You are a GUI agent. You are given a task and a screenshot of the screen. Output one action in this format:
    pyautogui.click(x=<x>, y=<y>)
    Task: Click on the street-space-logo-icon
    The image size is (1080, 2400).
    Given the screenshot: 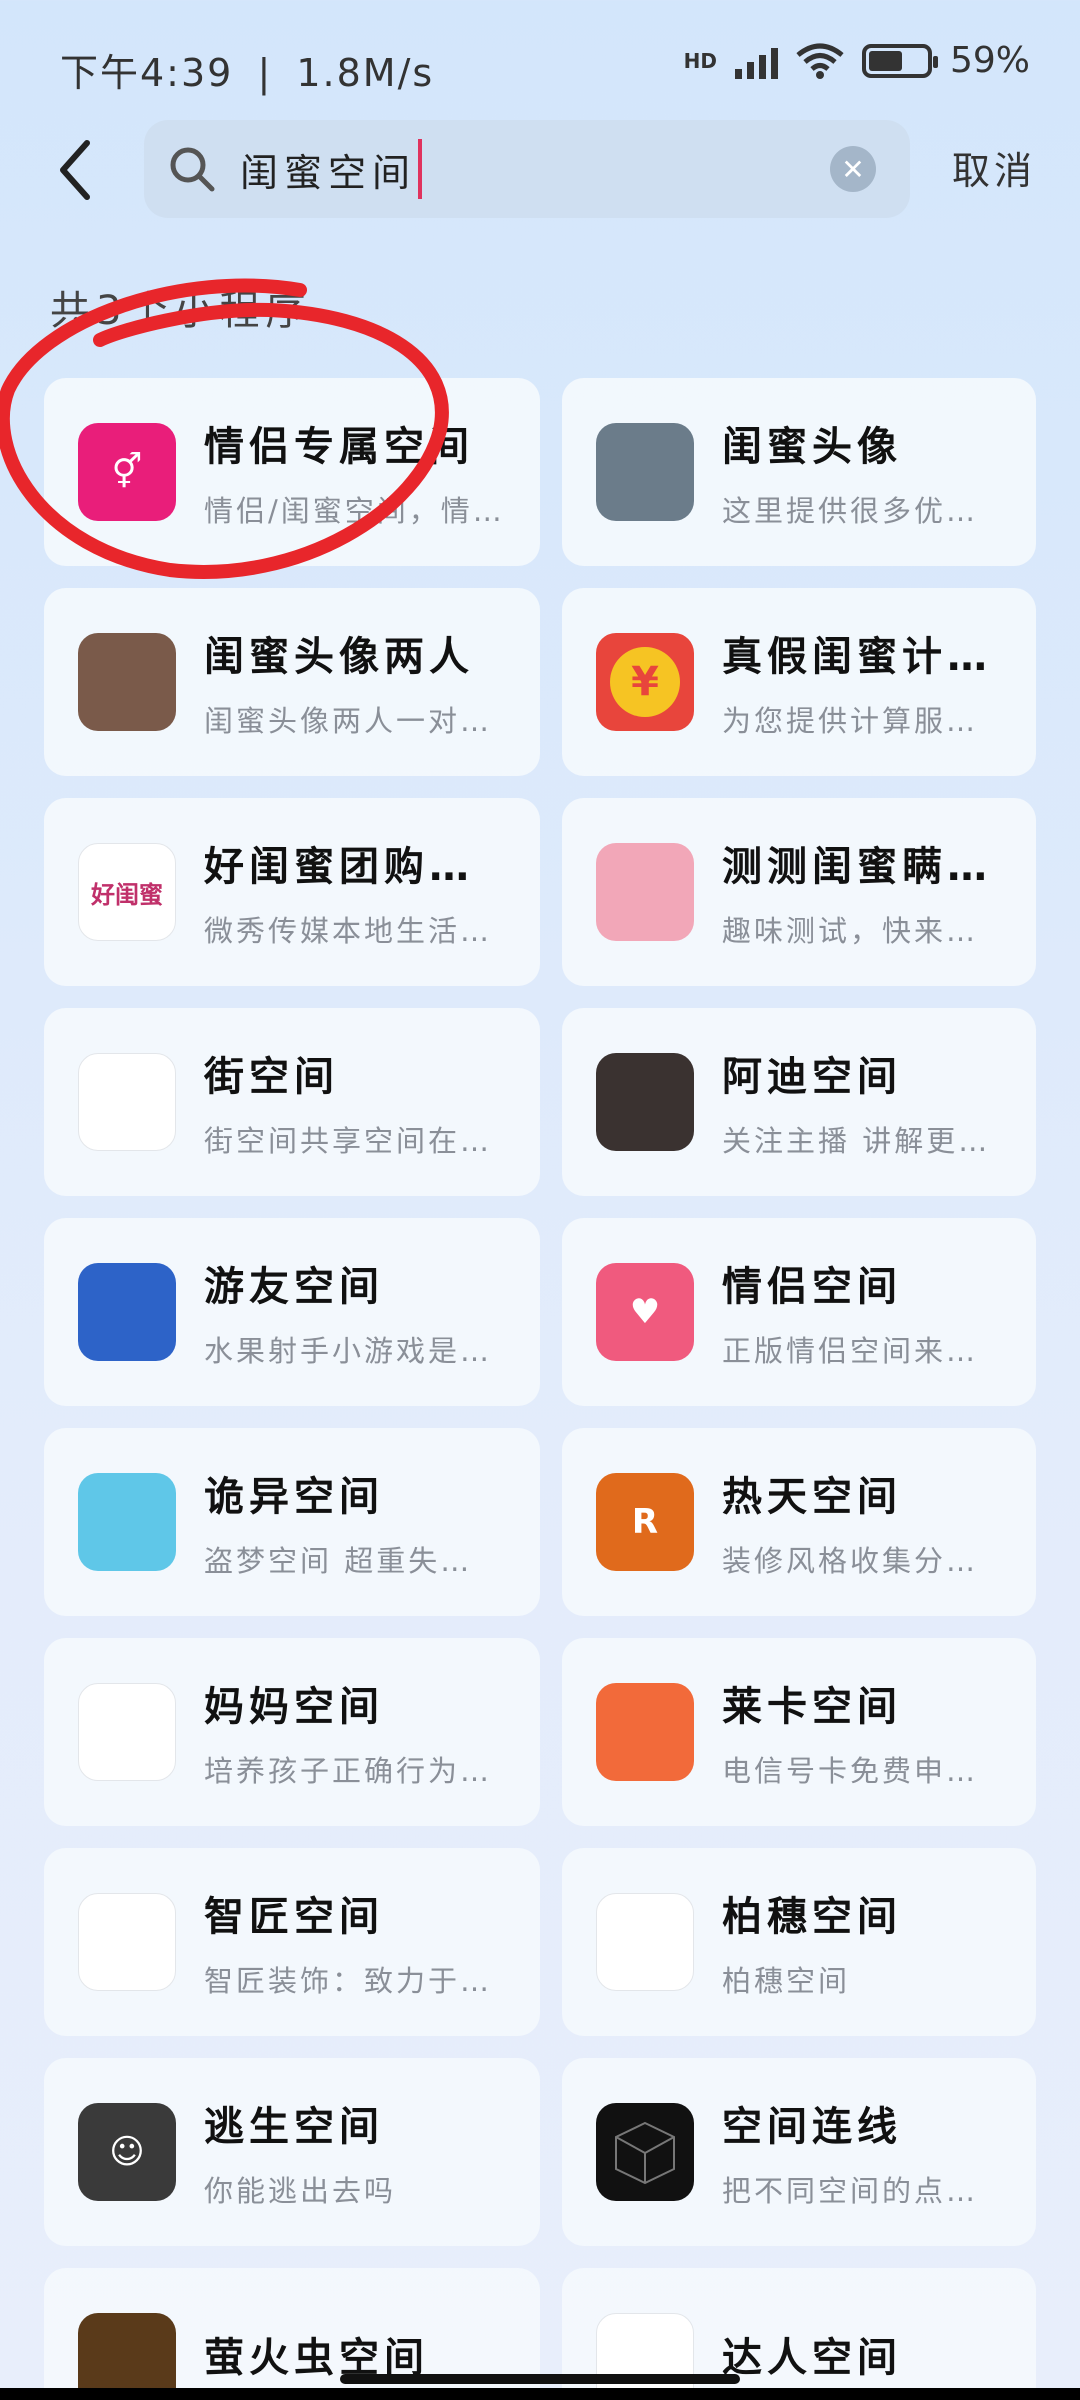 What is the action you would take?
    pyautogui.click(x=127, y=1102)
    